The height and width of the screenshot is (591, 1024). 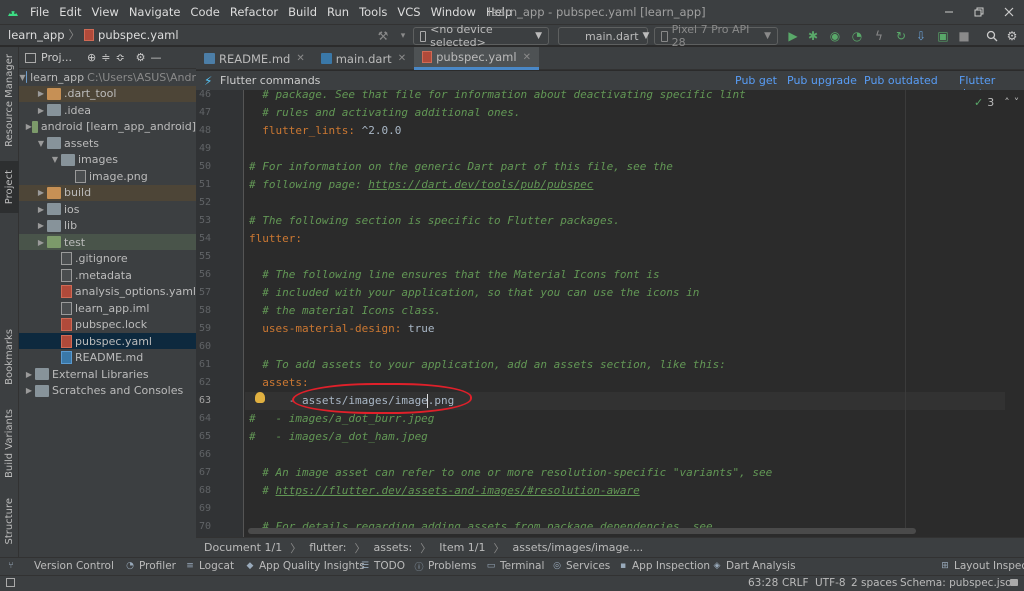 What do you see at coordinates (107, 127) in the screenshot?
I see `tree-item: ▶ android [learn_app_android]` at bounding box center [107, 127].